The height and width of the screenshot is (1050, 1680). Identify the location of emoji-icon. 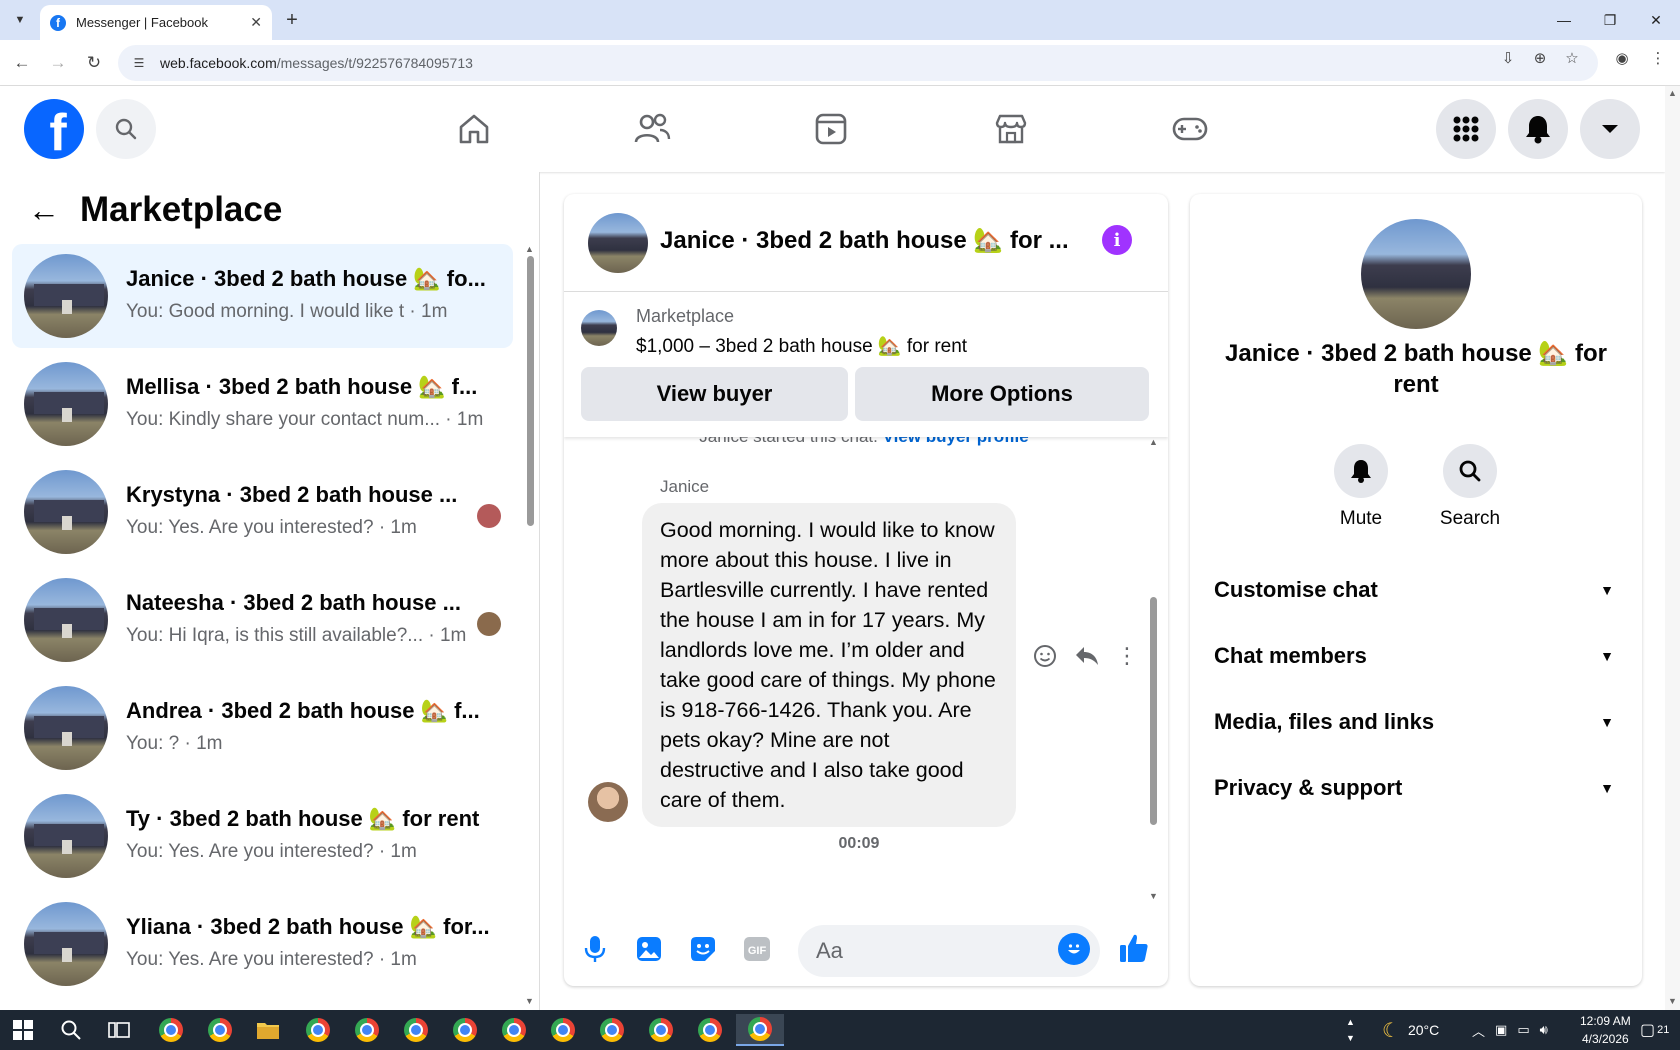
(1074, 949).